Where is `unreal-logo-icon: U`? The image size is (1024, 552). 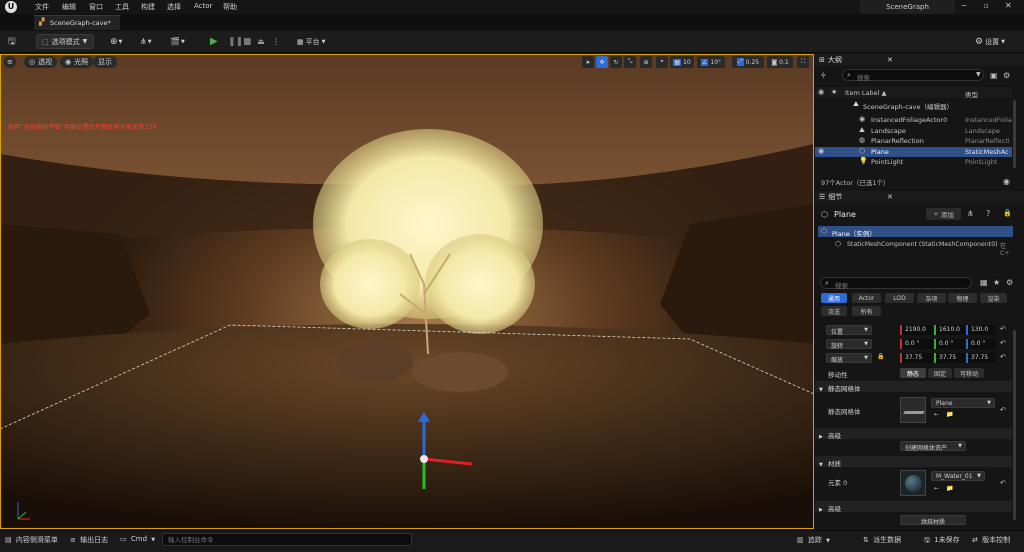 unreal-logo-icon: U is located at coordinates (11, 7).